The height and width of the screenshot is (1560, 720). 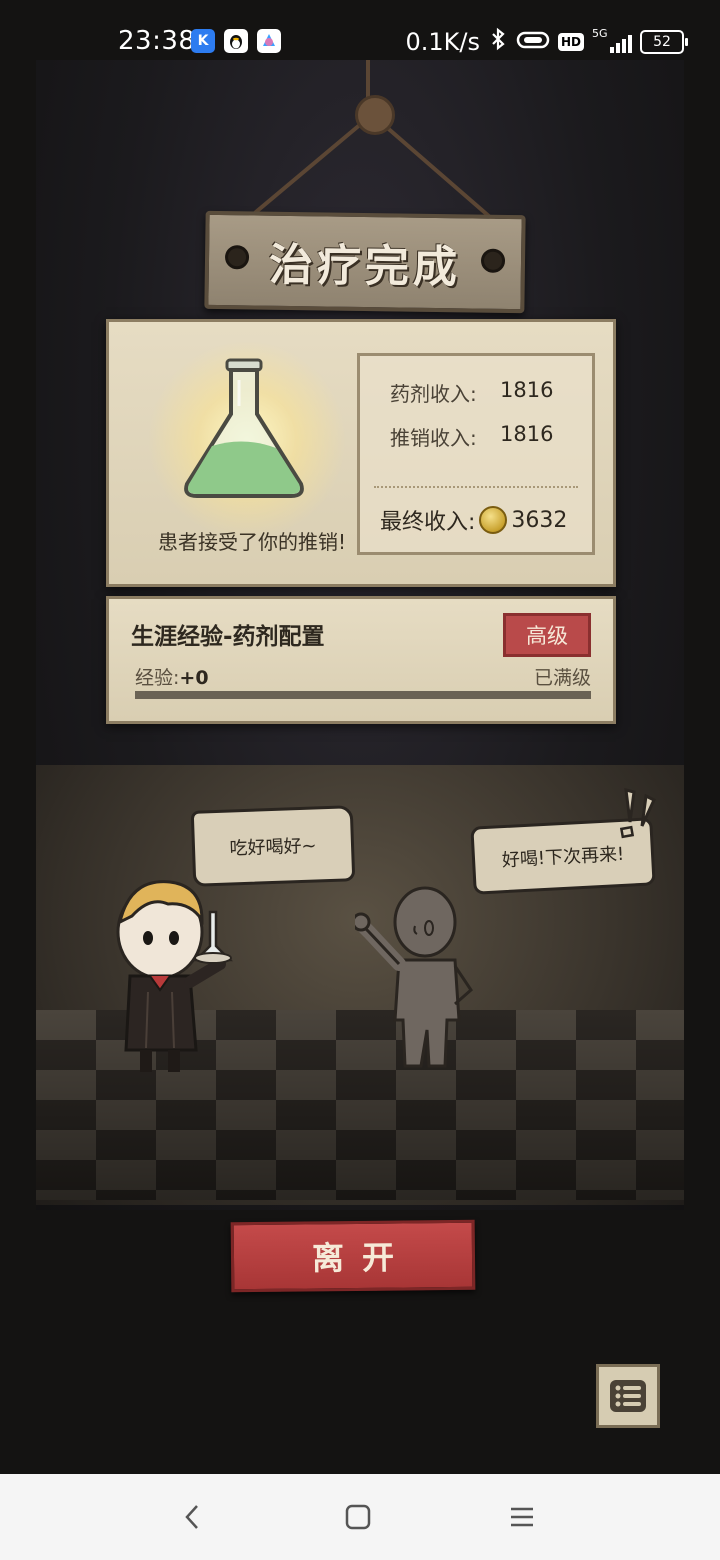 What do you see at coordinates (175, 976) in the screenshot?
I see `doctor-character` at bounding box center [175, 976].